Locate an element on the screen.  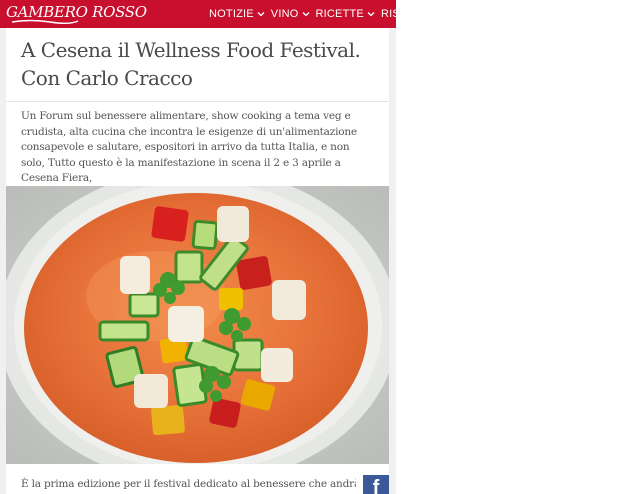
nav-item-notizie: NOTIZIE is located at coordinates (237, 14).